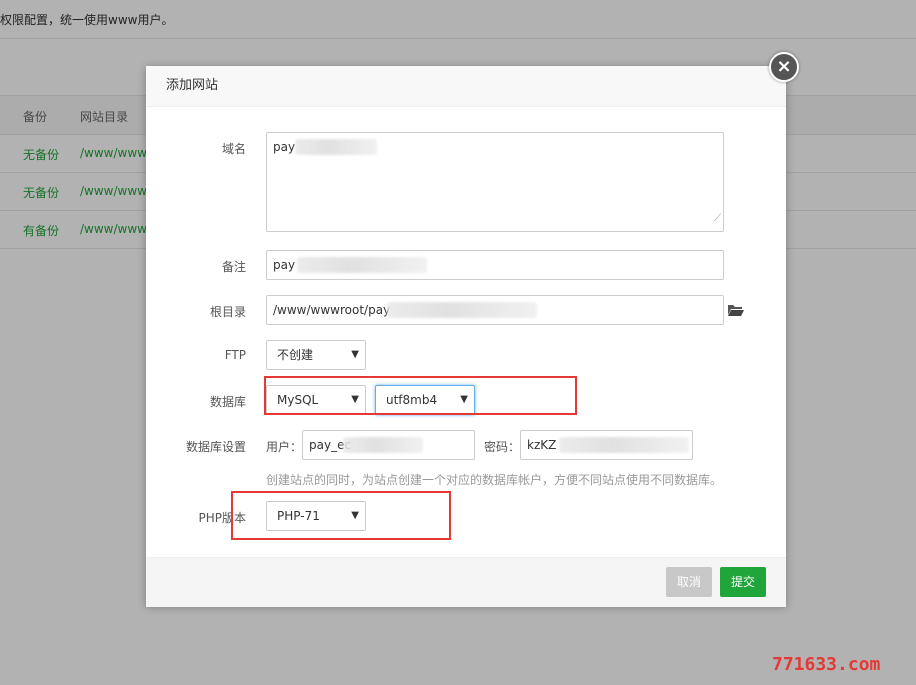 The image size is (916, 685). I want to click on db-user-label: 用户：, so click(284, 447).